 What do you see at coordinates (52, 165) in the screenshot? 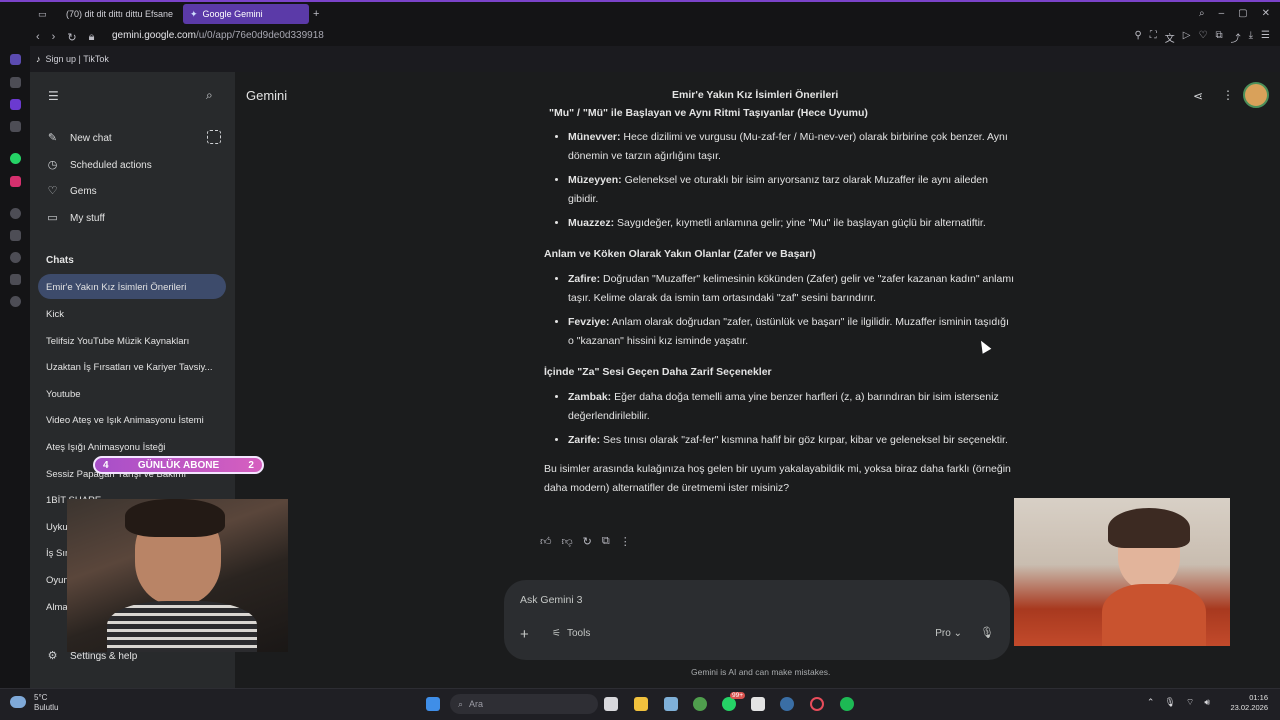
I see `clock-icon: ◷` at bounding box center [52, 165].